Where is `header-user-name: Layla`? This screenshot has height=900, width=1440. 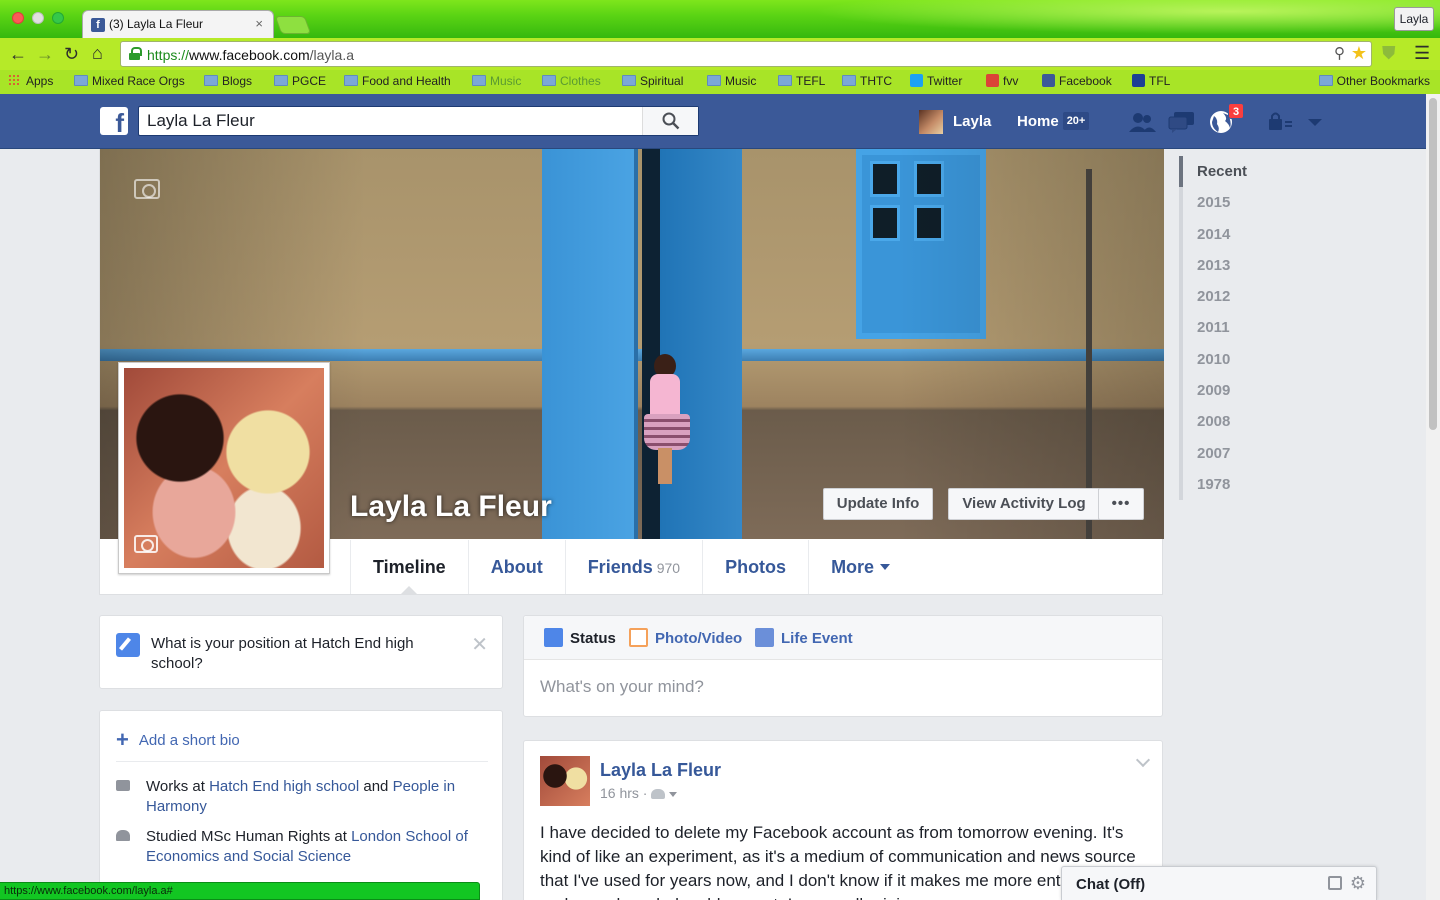
header-user-name: Layla is located at coordinates (972, 121).